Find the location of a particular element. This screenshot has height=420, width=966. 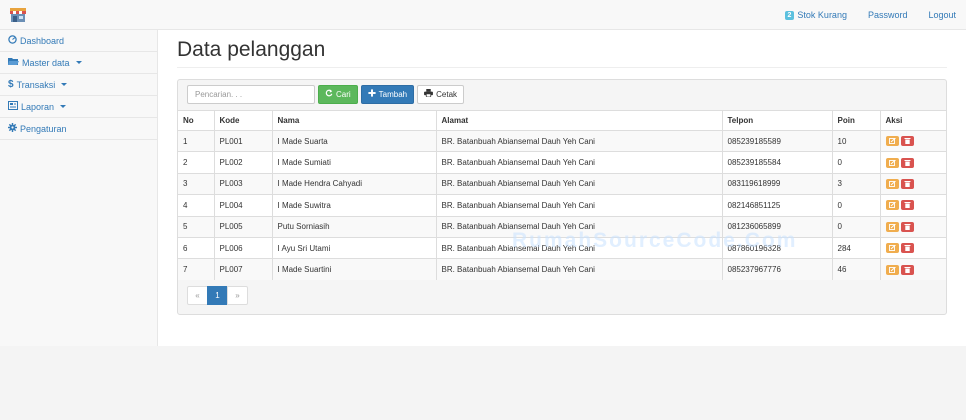

sidebar-item-label: Master data is located at coordinates (46, 62).